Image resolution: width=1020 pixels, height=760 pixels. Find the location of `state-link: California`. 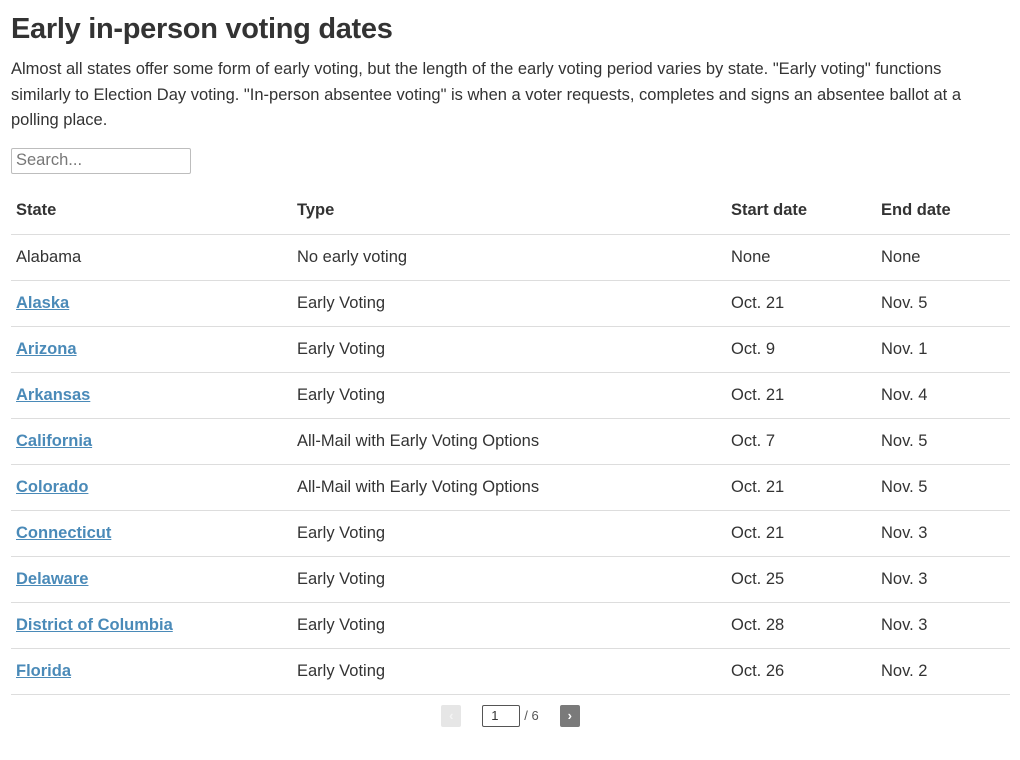

state-link: California is located at coordinates (54, 441).